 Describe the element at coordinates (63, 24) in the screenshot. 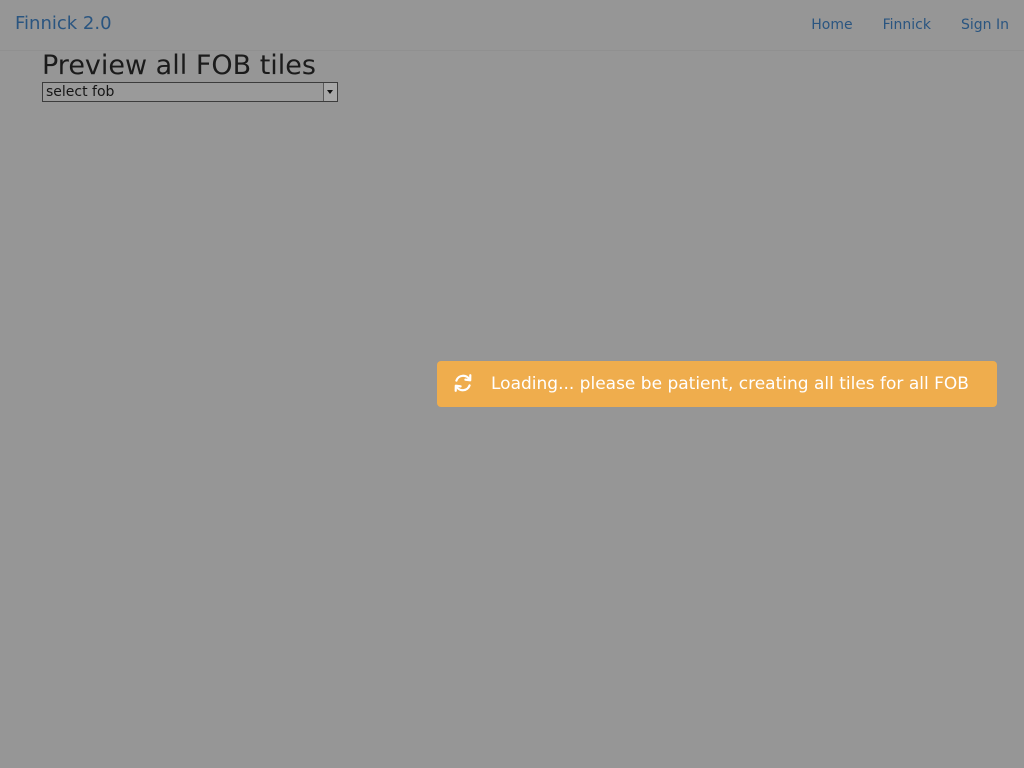

I see `brand-link: Finnick 2.0` at that location.